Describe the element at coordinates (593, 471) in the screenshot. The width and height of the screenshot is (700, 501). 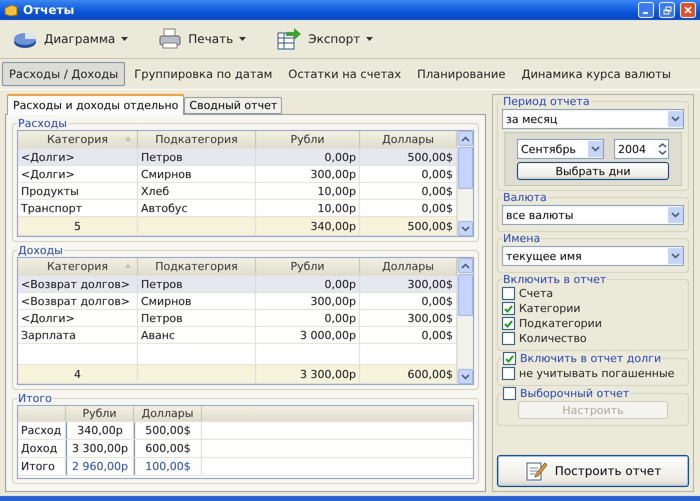
I see `build-report-button: Построить отчет` at that location.